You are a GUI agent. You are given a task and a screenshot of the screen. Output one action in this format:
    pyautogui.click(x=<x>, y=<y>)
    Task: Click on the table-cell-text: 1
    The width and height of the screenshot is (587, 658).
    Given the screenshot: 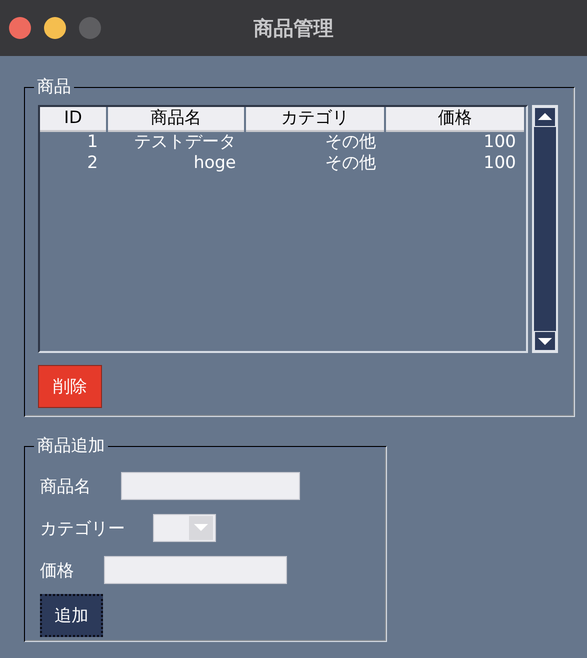 What is the action you would take?
    pyautogui.click(x=92, y=142)
    